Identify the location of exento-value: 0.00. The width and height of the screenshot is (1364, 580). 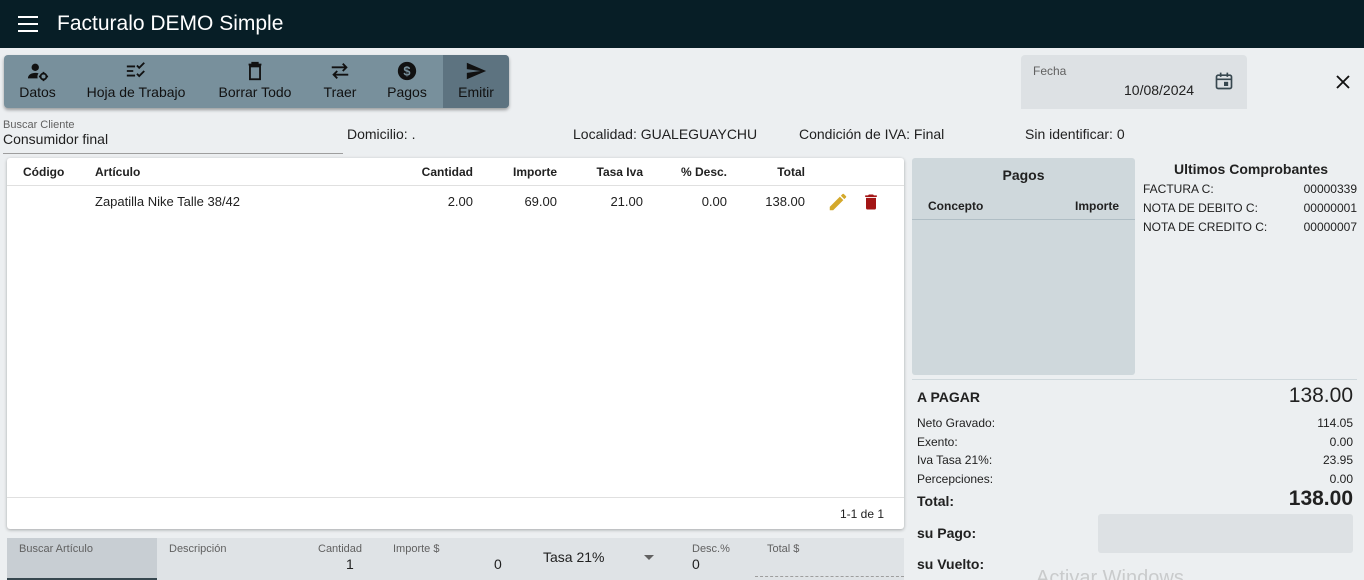
(1341, 442).